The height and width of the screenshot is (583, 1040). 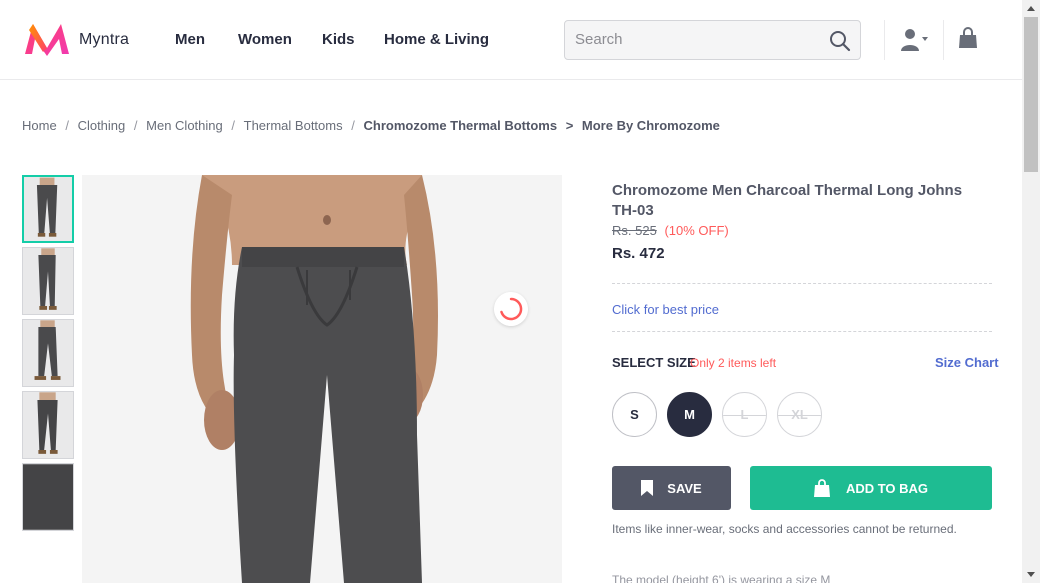 I want to click on price-row: Rs. 525 (10% OFF), so click(x=670, y=230).